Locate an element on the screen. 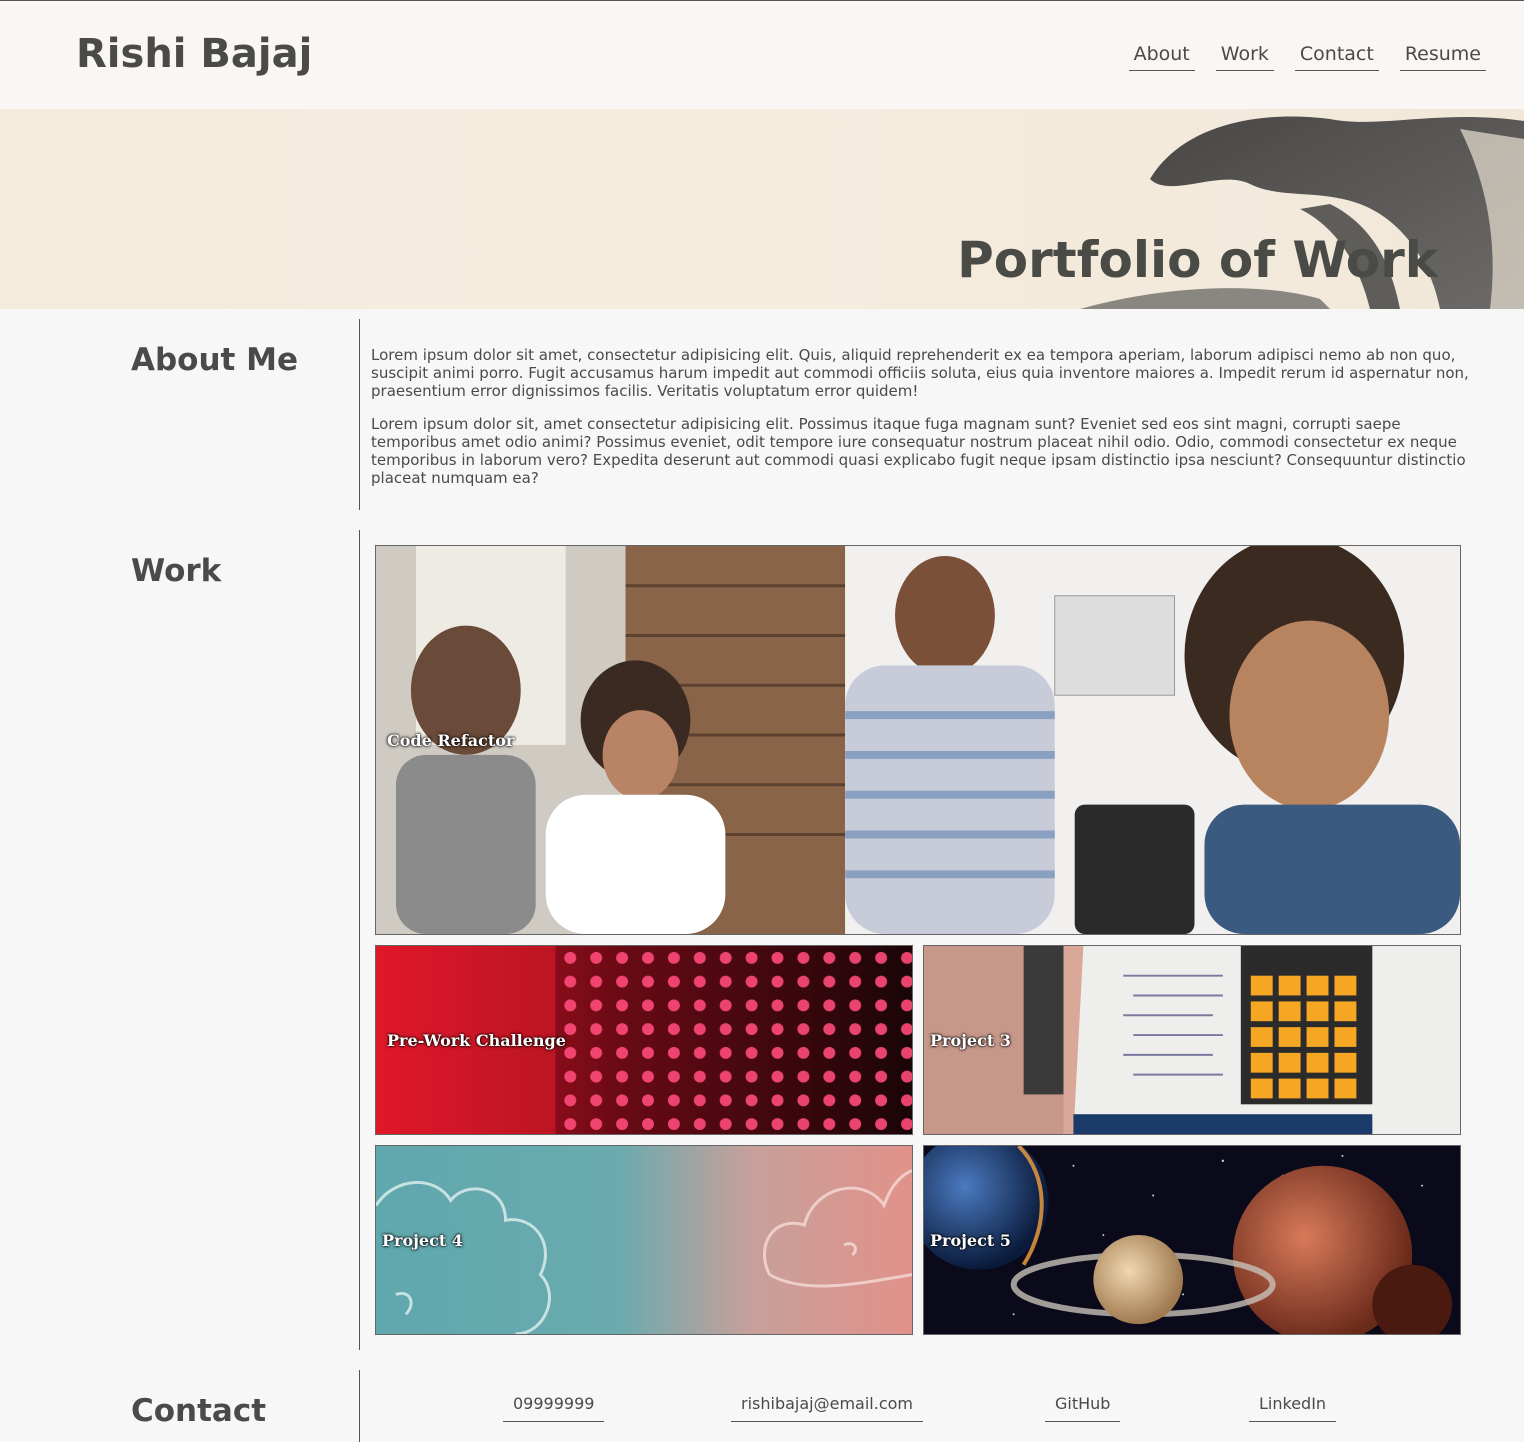 This screenshot has width=1524, height=1442. project-card-project-4: Project 4 is located at coordinates (644, 1240).